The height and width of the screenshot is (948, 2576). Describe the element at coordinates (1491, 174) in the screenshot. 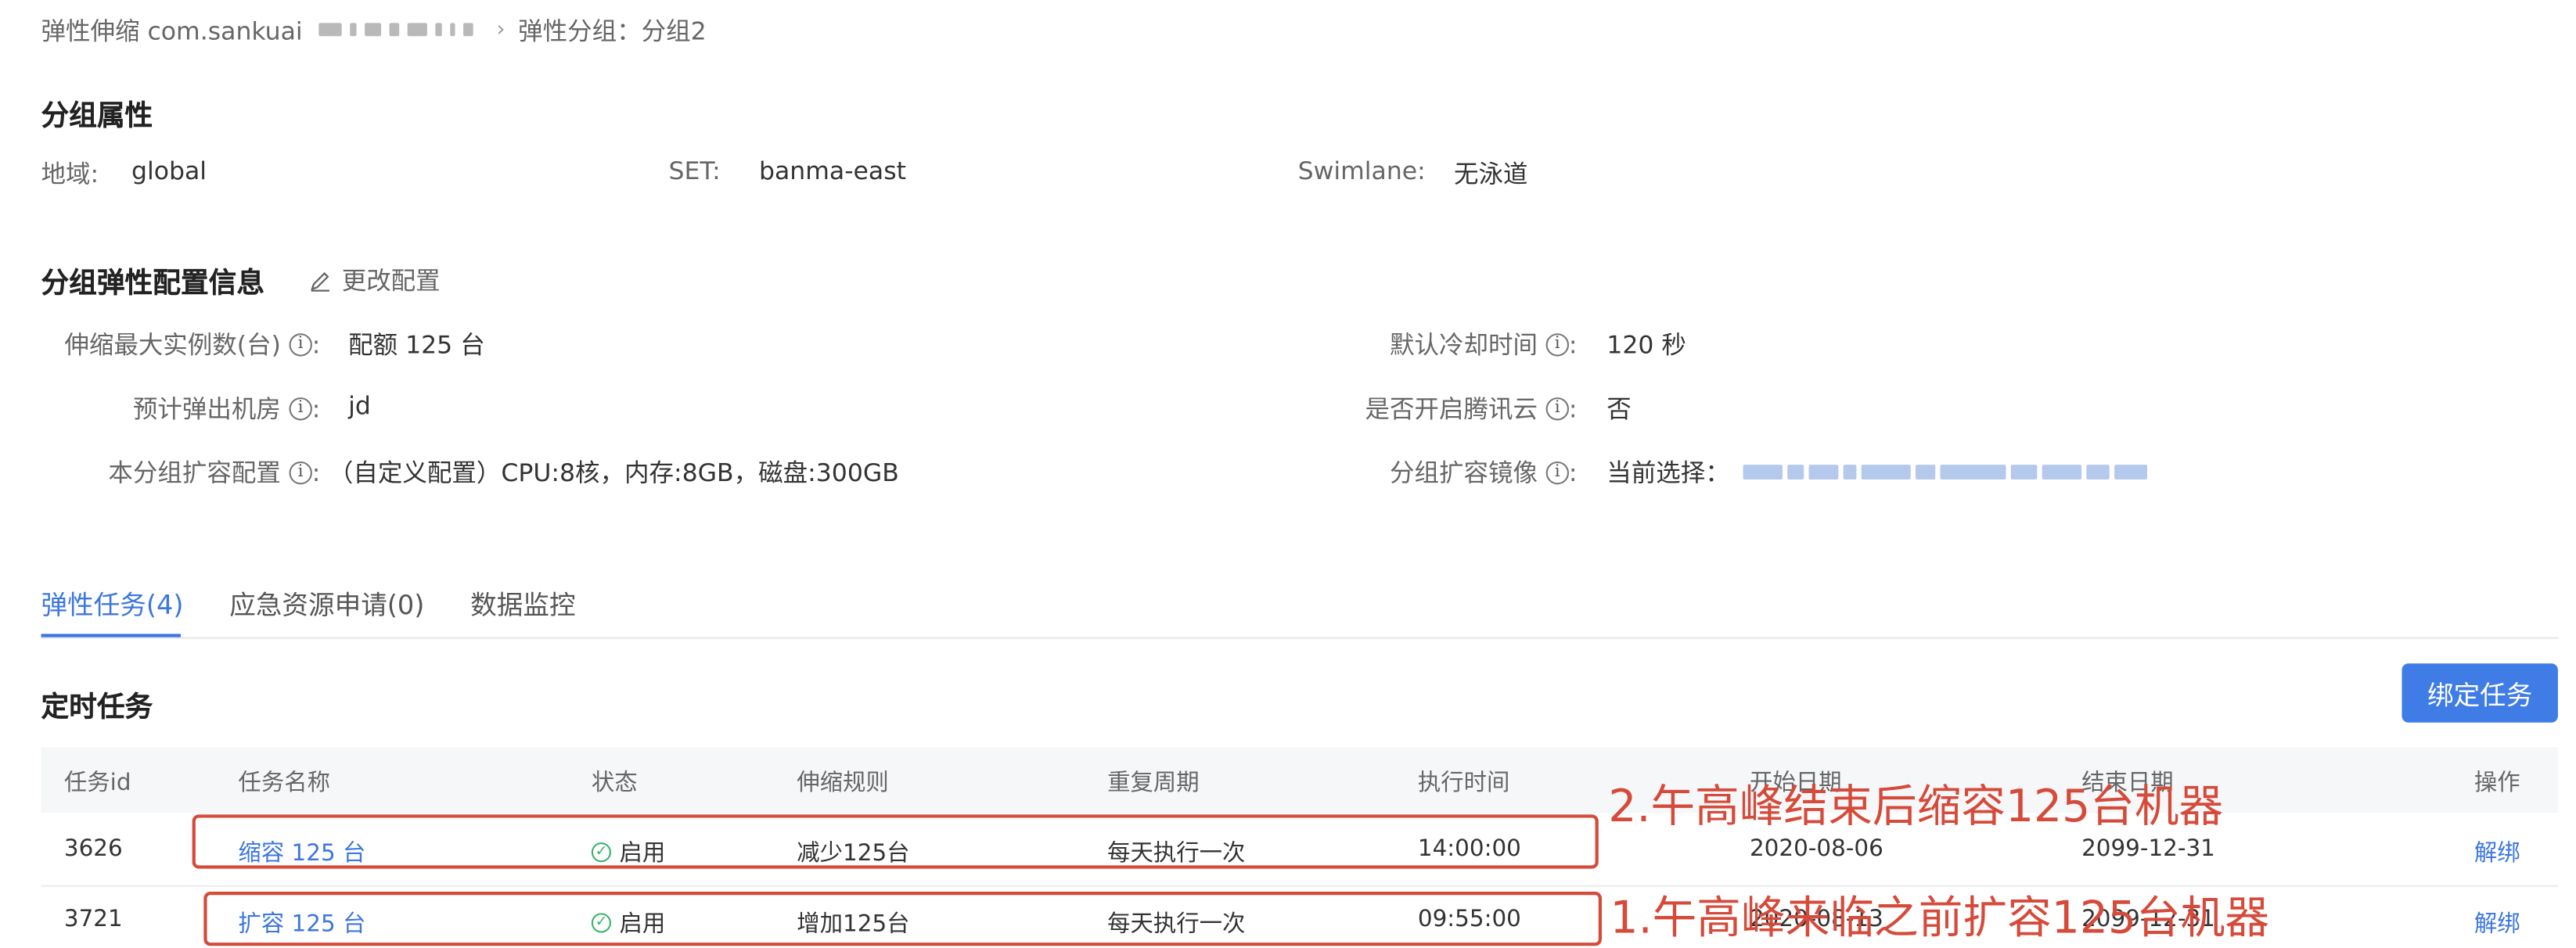

I see `swimlane-value: 无泳道` at that location.